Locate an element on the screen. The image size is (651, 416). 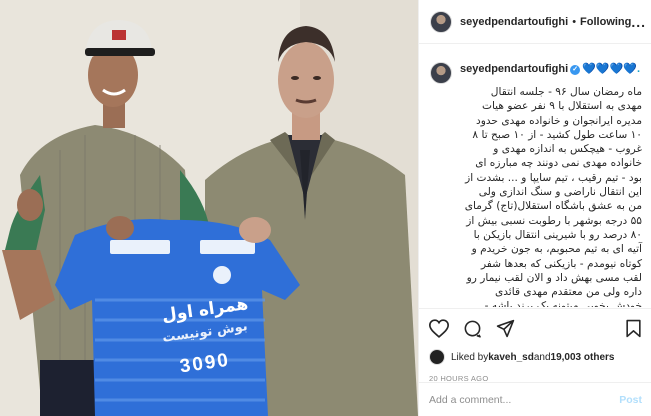
comment-bar: Post is located at coordinates (535, 399).